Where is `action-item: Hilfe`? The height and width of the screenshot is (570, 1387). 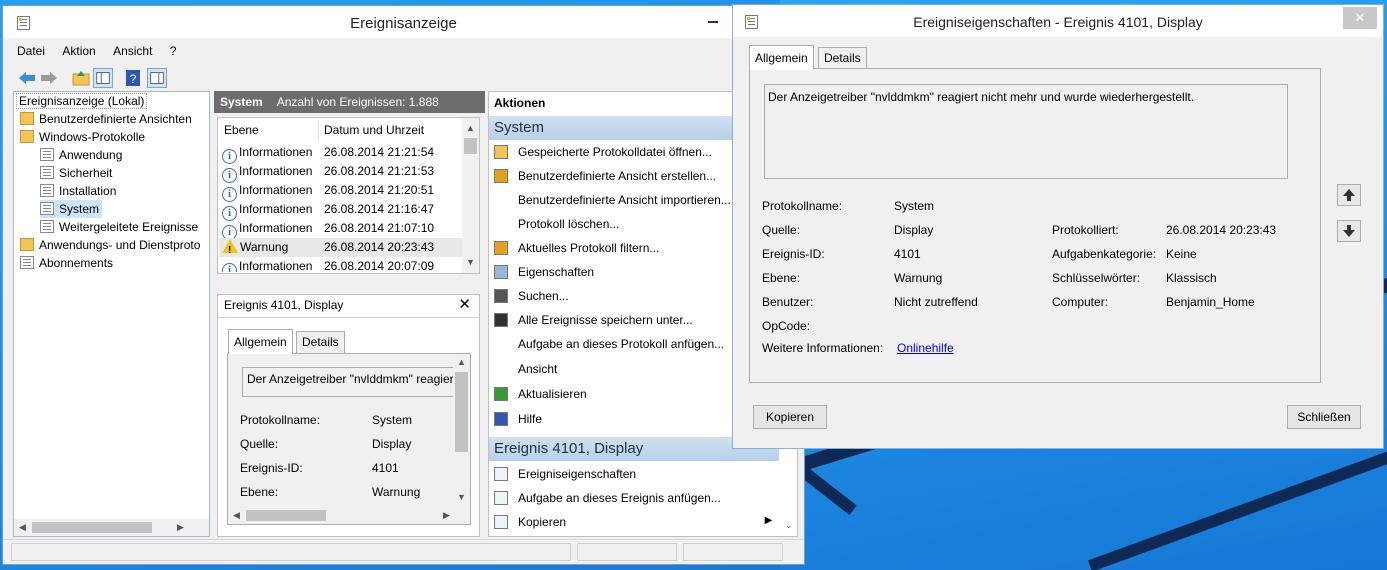 action-item: Hilfe is located at coordinates (518, 419).